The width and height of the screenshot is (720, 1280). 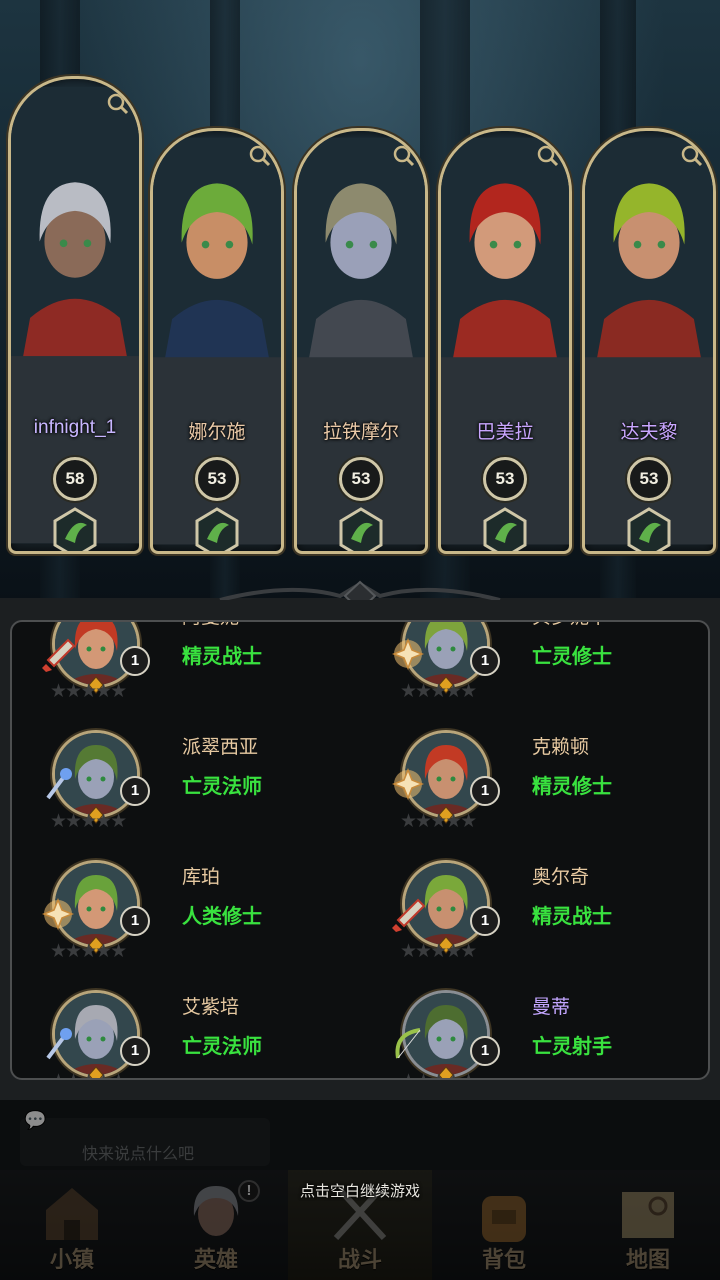 I want to click on roster-hero-item: 1 ★★★★★ 奥尔奇 精灵战士, so click(x=550, y=920).